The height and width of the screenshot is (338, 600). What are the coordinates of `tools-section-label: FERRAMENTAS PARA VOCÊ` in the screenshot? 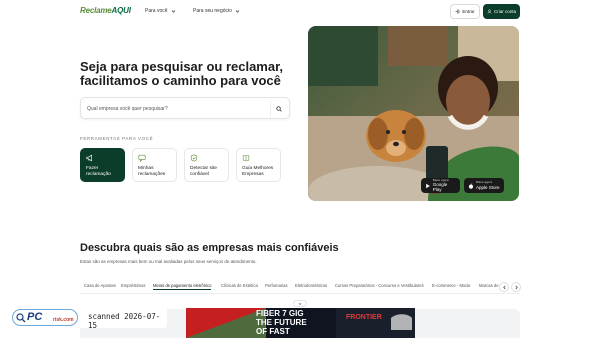 It's located at (117, 138).